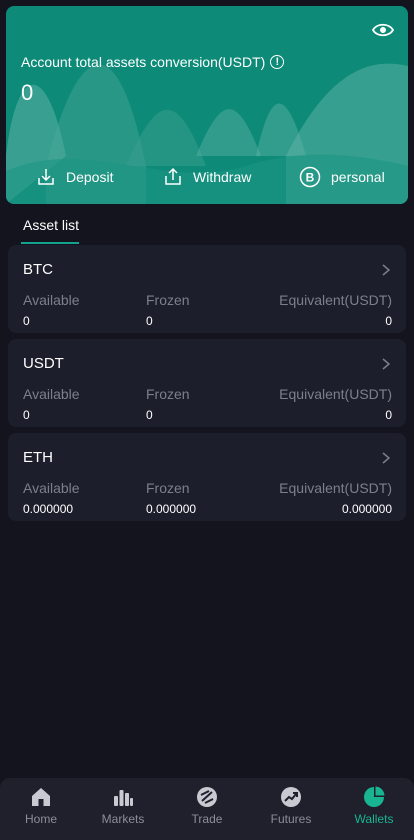 This screenshot has width=414, height=840. What do you see at coordinates (43, 363) in the screenshot?
I see `asset-name: USDT` at bounding box center [43, 363].